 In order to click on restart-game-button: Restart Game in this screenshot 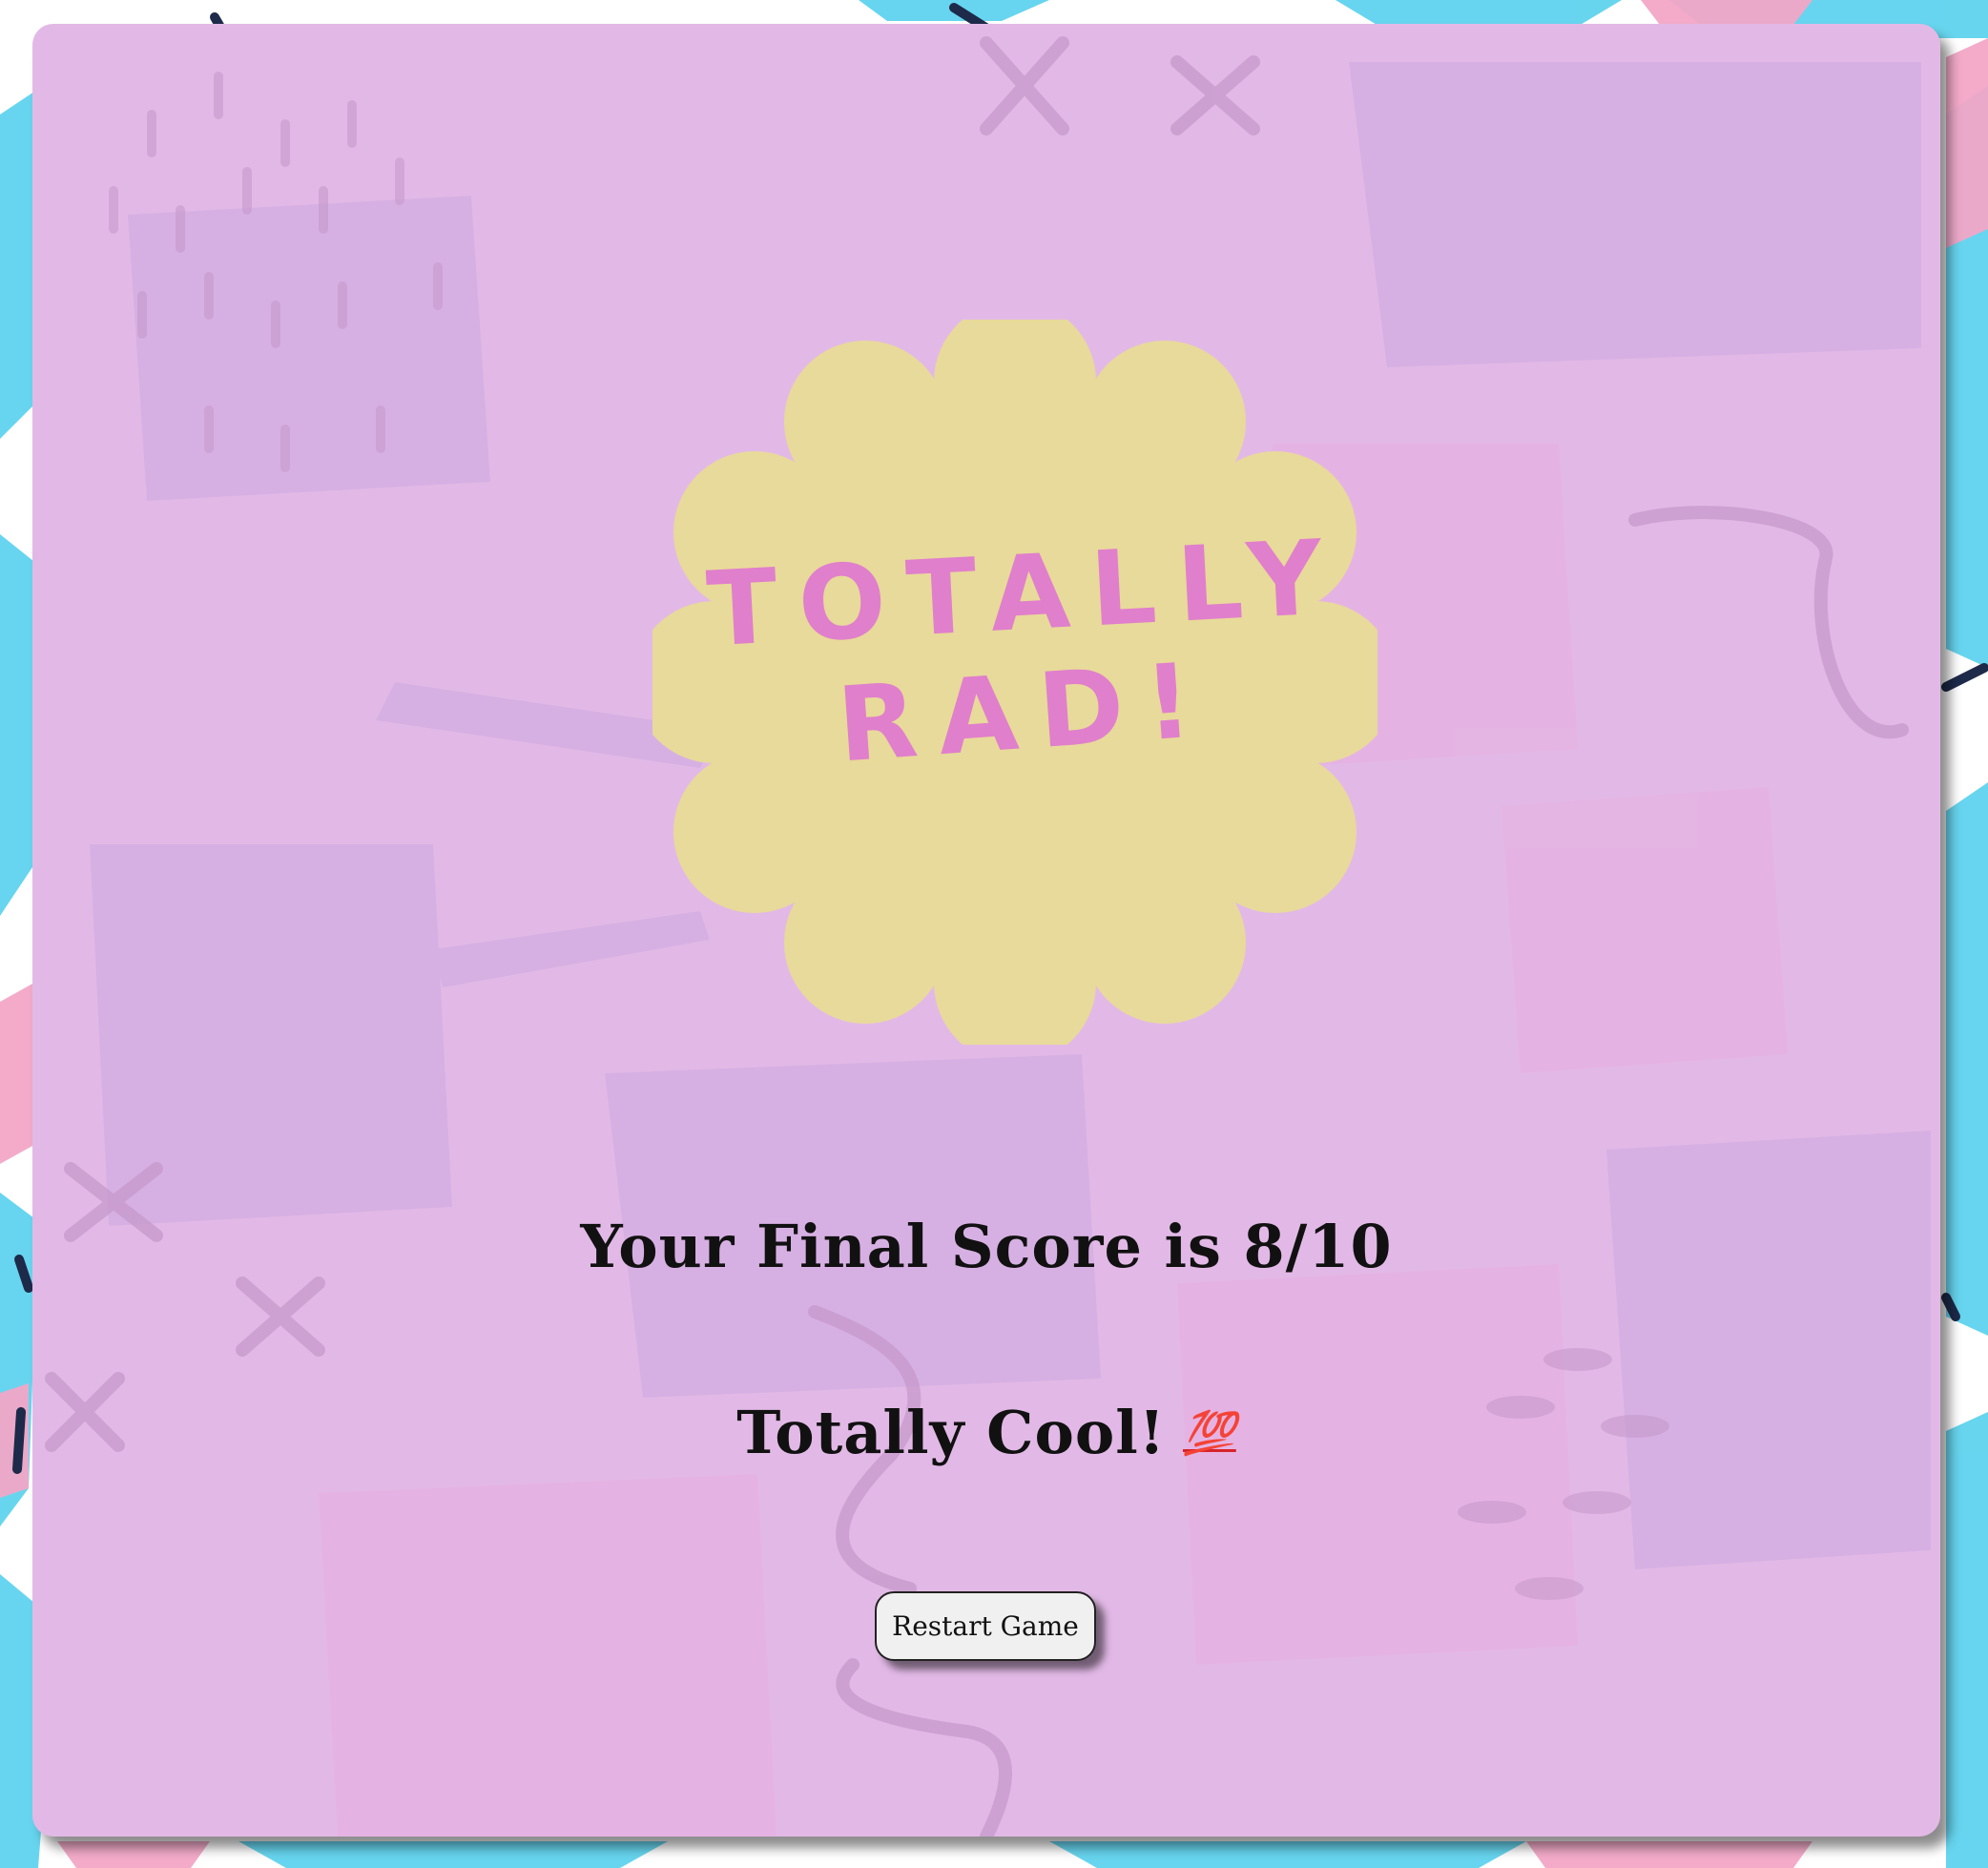, I will do `click(986, 1626)`.